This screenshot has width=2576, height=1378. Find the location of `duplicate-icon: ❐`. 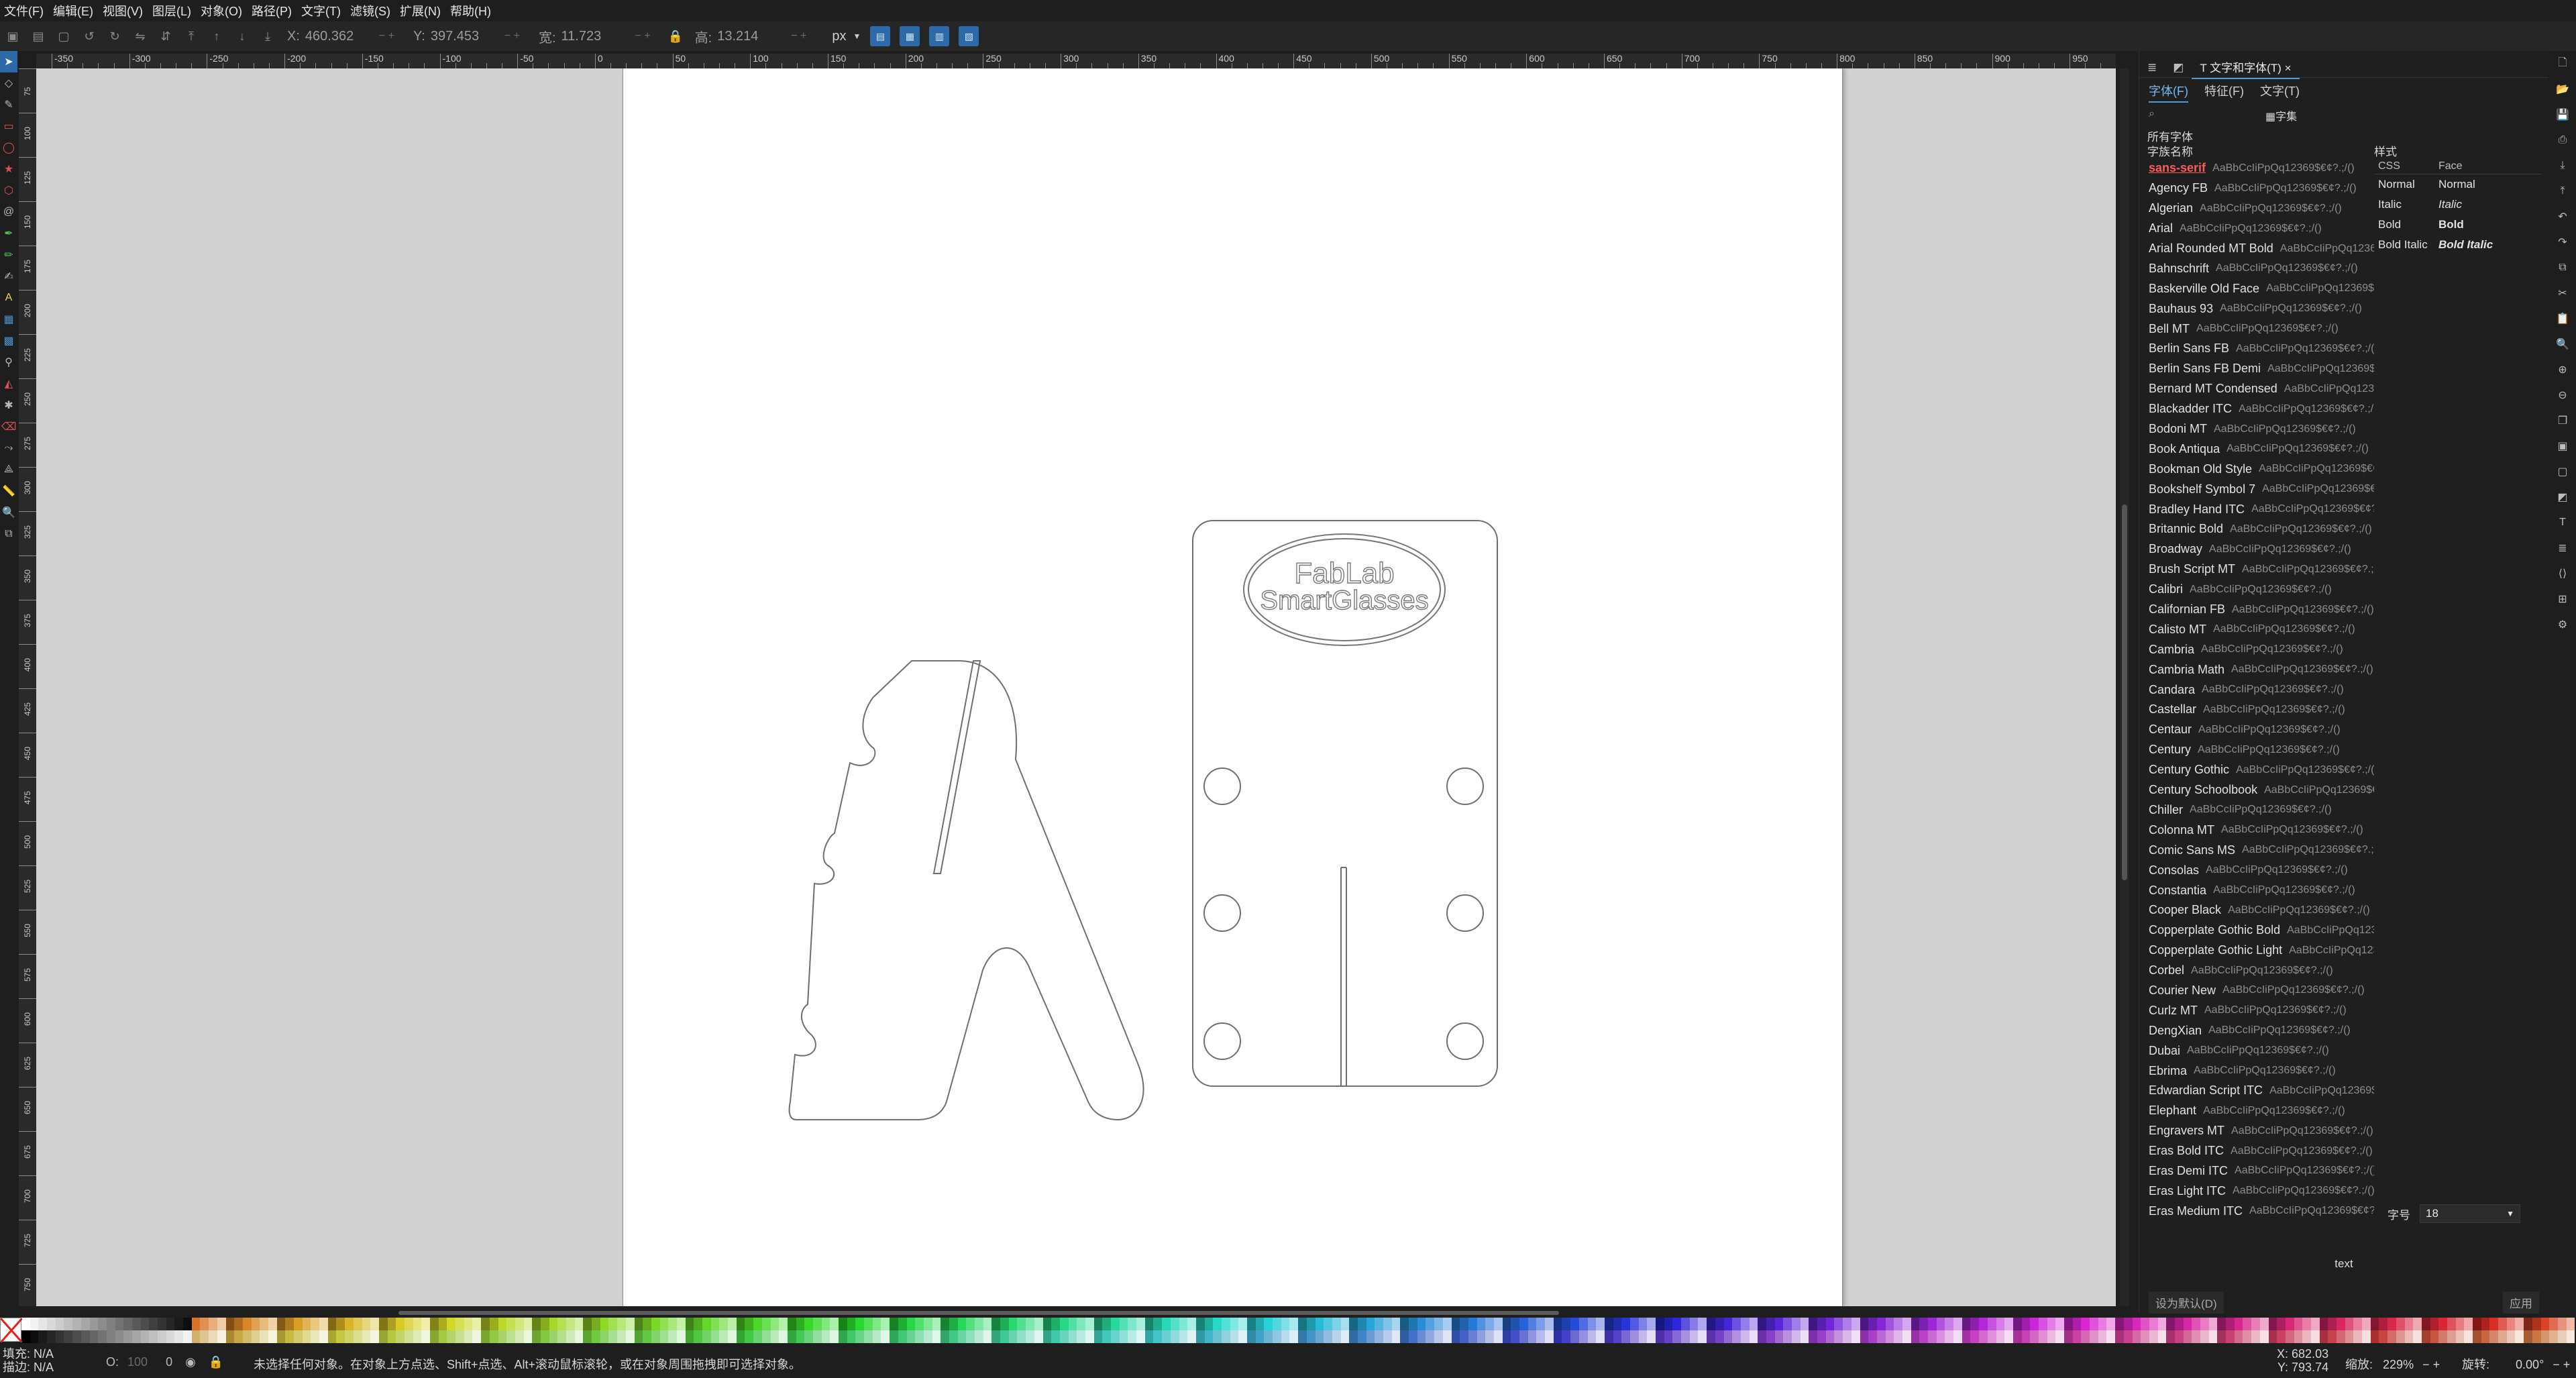

duplicate-icon: ❐ is located at coordinates (2562, 420).